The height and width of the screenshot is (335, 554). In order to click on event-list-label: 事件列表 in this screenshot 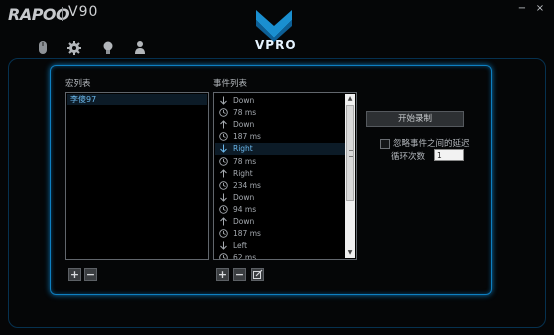, I will do `click(230, 84)`.